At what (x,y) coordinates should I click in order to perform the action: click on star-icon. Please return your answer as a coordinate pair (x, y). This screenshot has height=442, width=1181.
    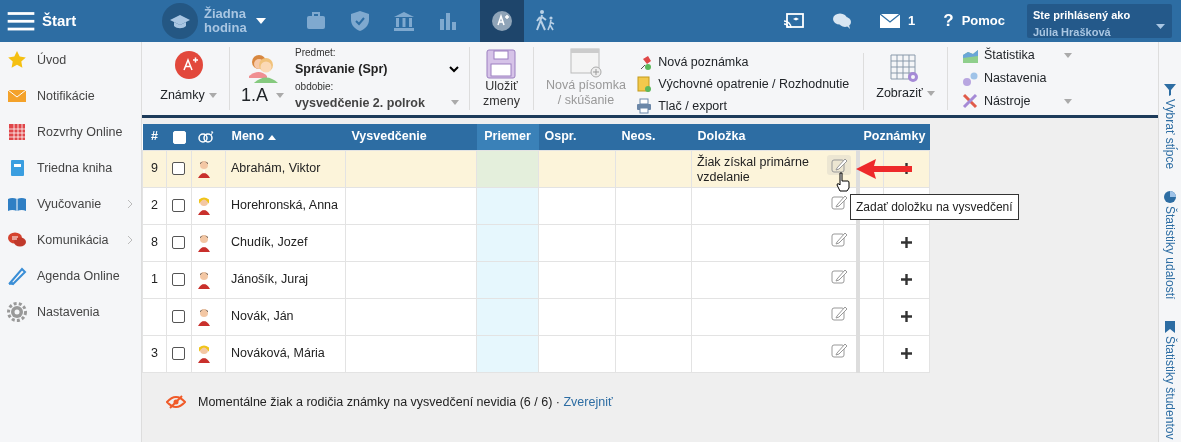
    Looking at the image, I should click on (17, 60).